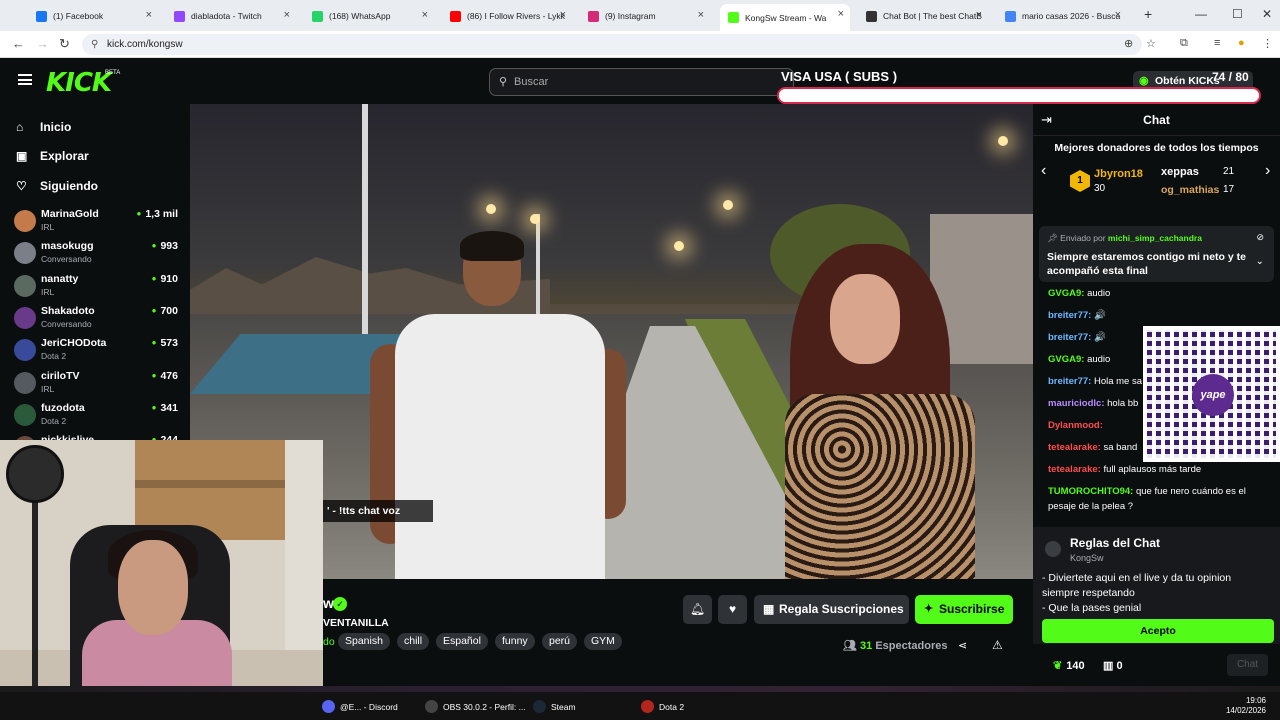 This screenshot has height=720, width=1280. Describe the element at coordinates (1090, 491) in the screenshot. I see `chat-username: TUMOROCHITO94:` at that location.